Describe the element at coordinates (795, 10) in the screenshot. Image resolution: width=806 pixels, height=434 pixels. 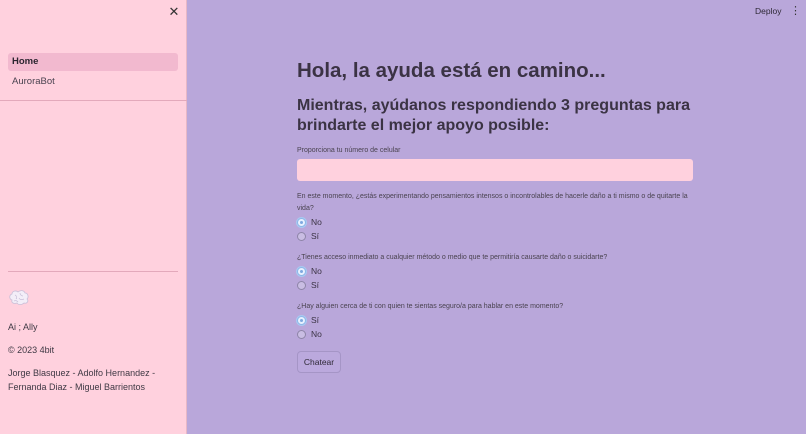
I see `more-vertical-icon: ⋮` at that location.